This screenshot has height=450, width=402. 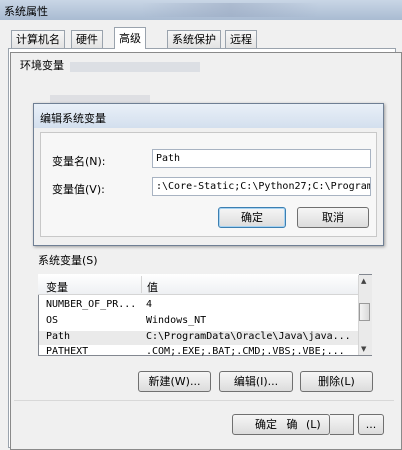 I want to click on env-ok-label: 确定, so click(x=266, y=424).